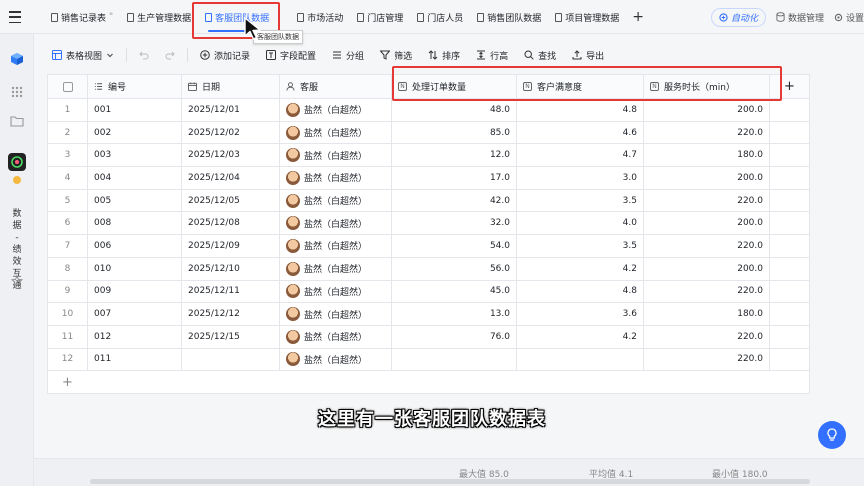  What do you see at coordinates (68, 132) in the screenshot?
I see `row-index: 2` at bounding box center [68, 132].